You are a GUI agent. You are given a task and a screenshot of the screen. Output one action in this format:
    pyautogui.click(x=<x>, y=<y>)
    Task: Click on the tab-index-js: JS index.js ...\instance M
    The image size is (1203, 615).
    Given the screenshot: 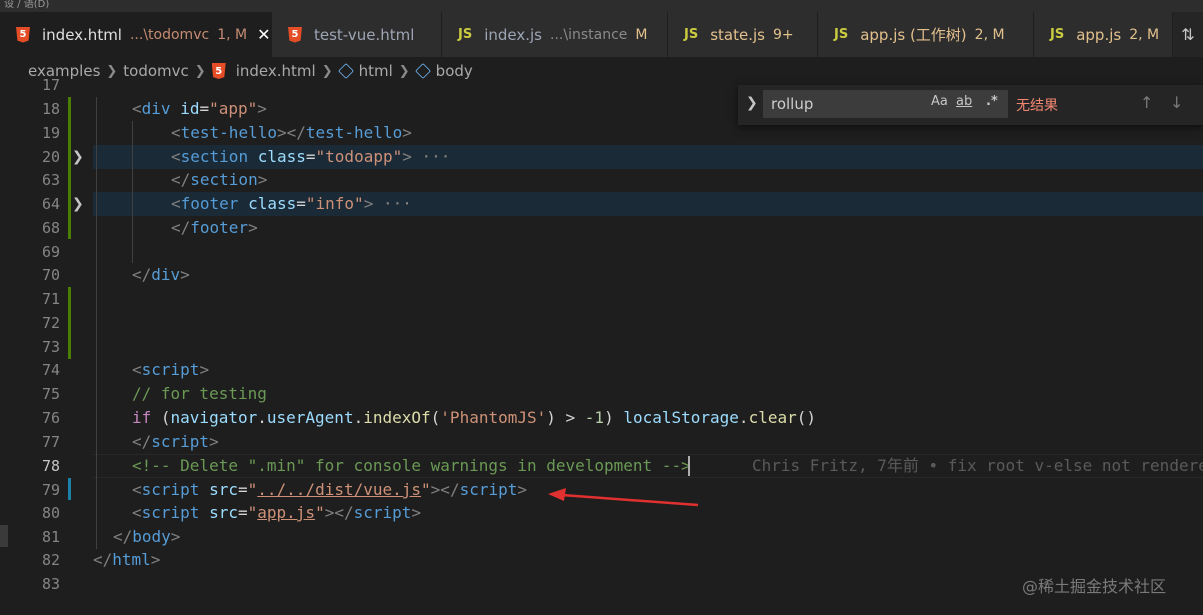 What is the action you would take?
    pyautogui.click(x=555, y=34)
    